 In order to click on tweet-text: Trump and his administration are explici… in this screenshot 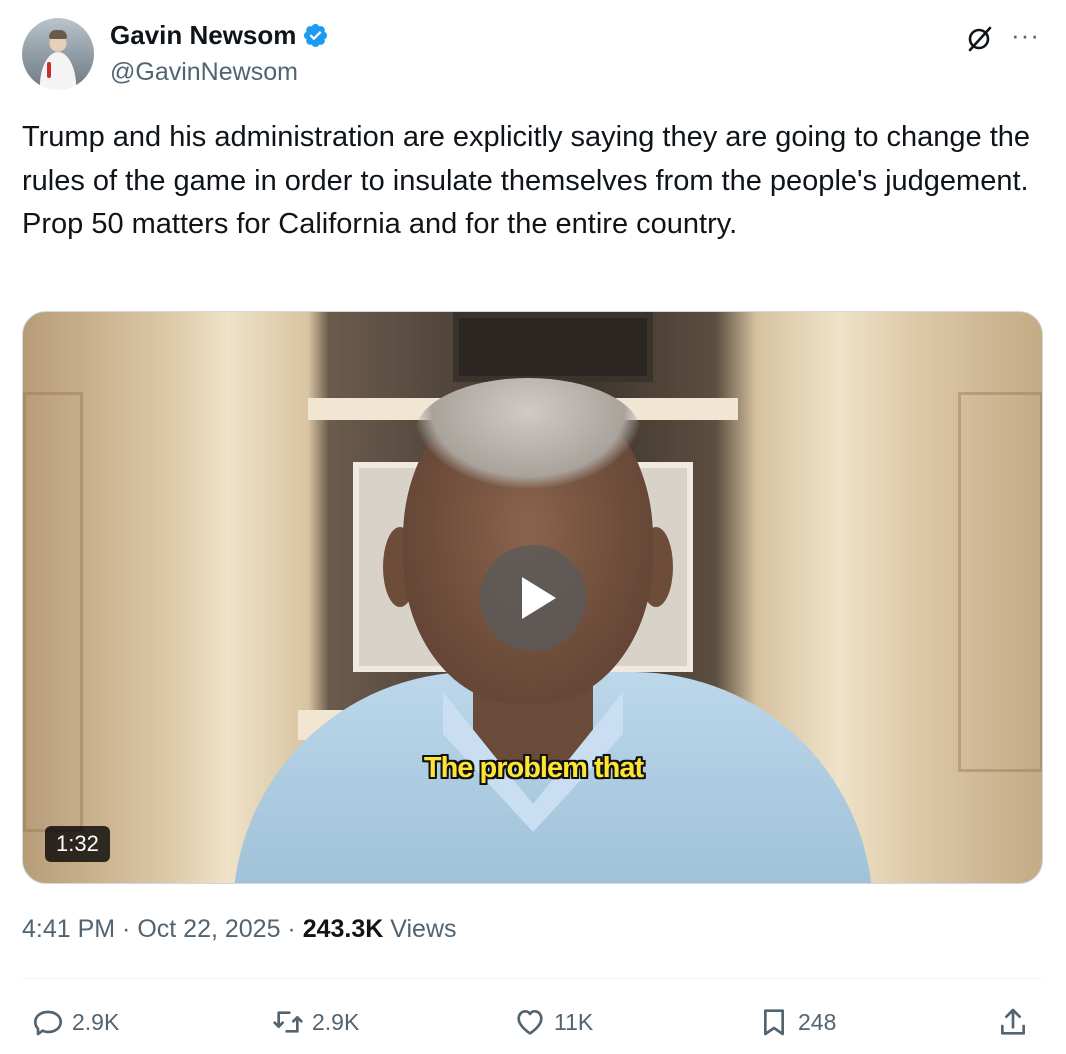, I will do `click(526, 180)`.